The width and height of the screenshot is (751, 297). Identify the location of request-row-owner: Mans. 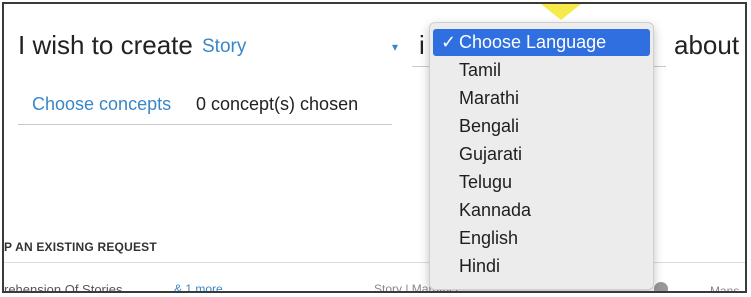
(725, 288).